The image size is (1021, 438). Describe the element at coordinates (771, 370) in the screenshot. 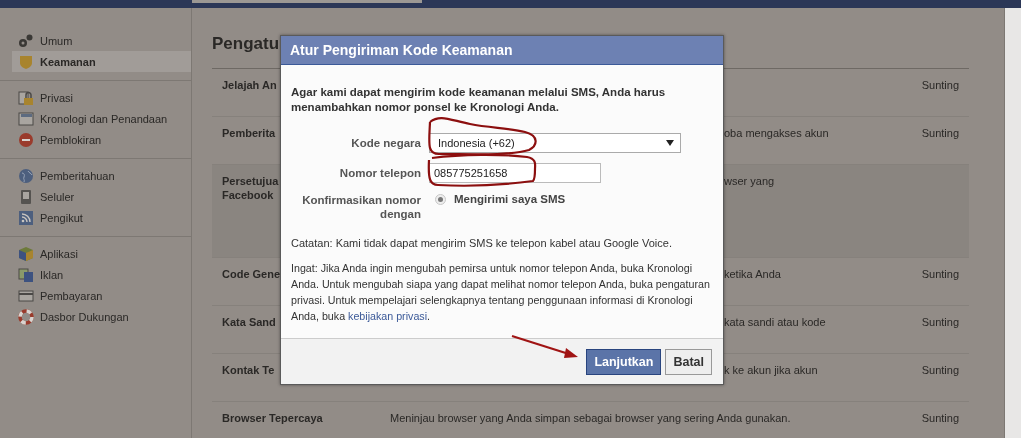

I see `setting-description: k ke akun jika akun` at that location.